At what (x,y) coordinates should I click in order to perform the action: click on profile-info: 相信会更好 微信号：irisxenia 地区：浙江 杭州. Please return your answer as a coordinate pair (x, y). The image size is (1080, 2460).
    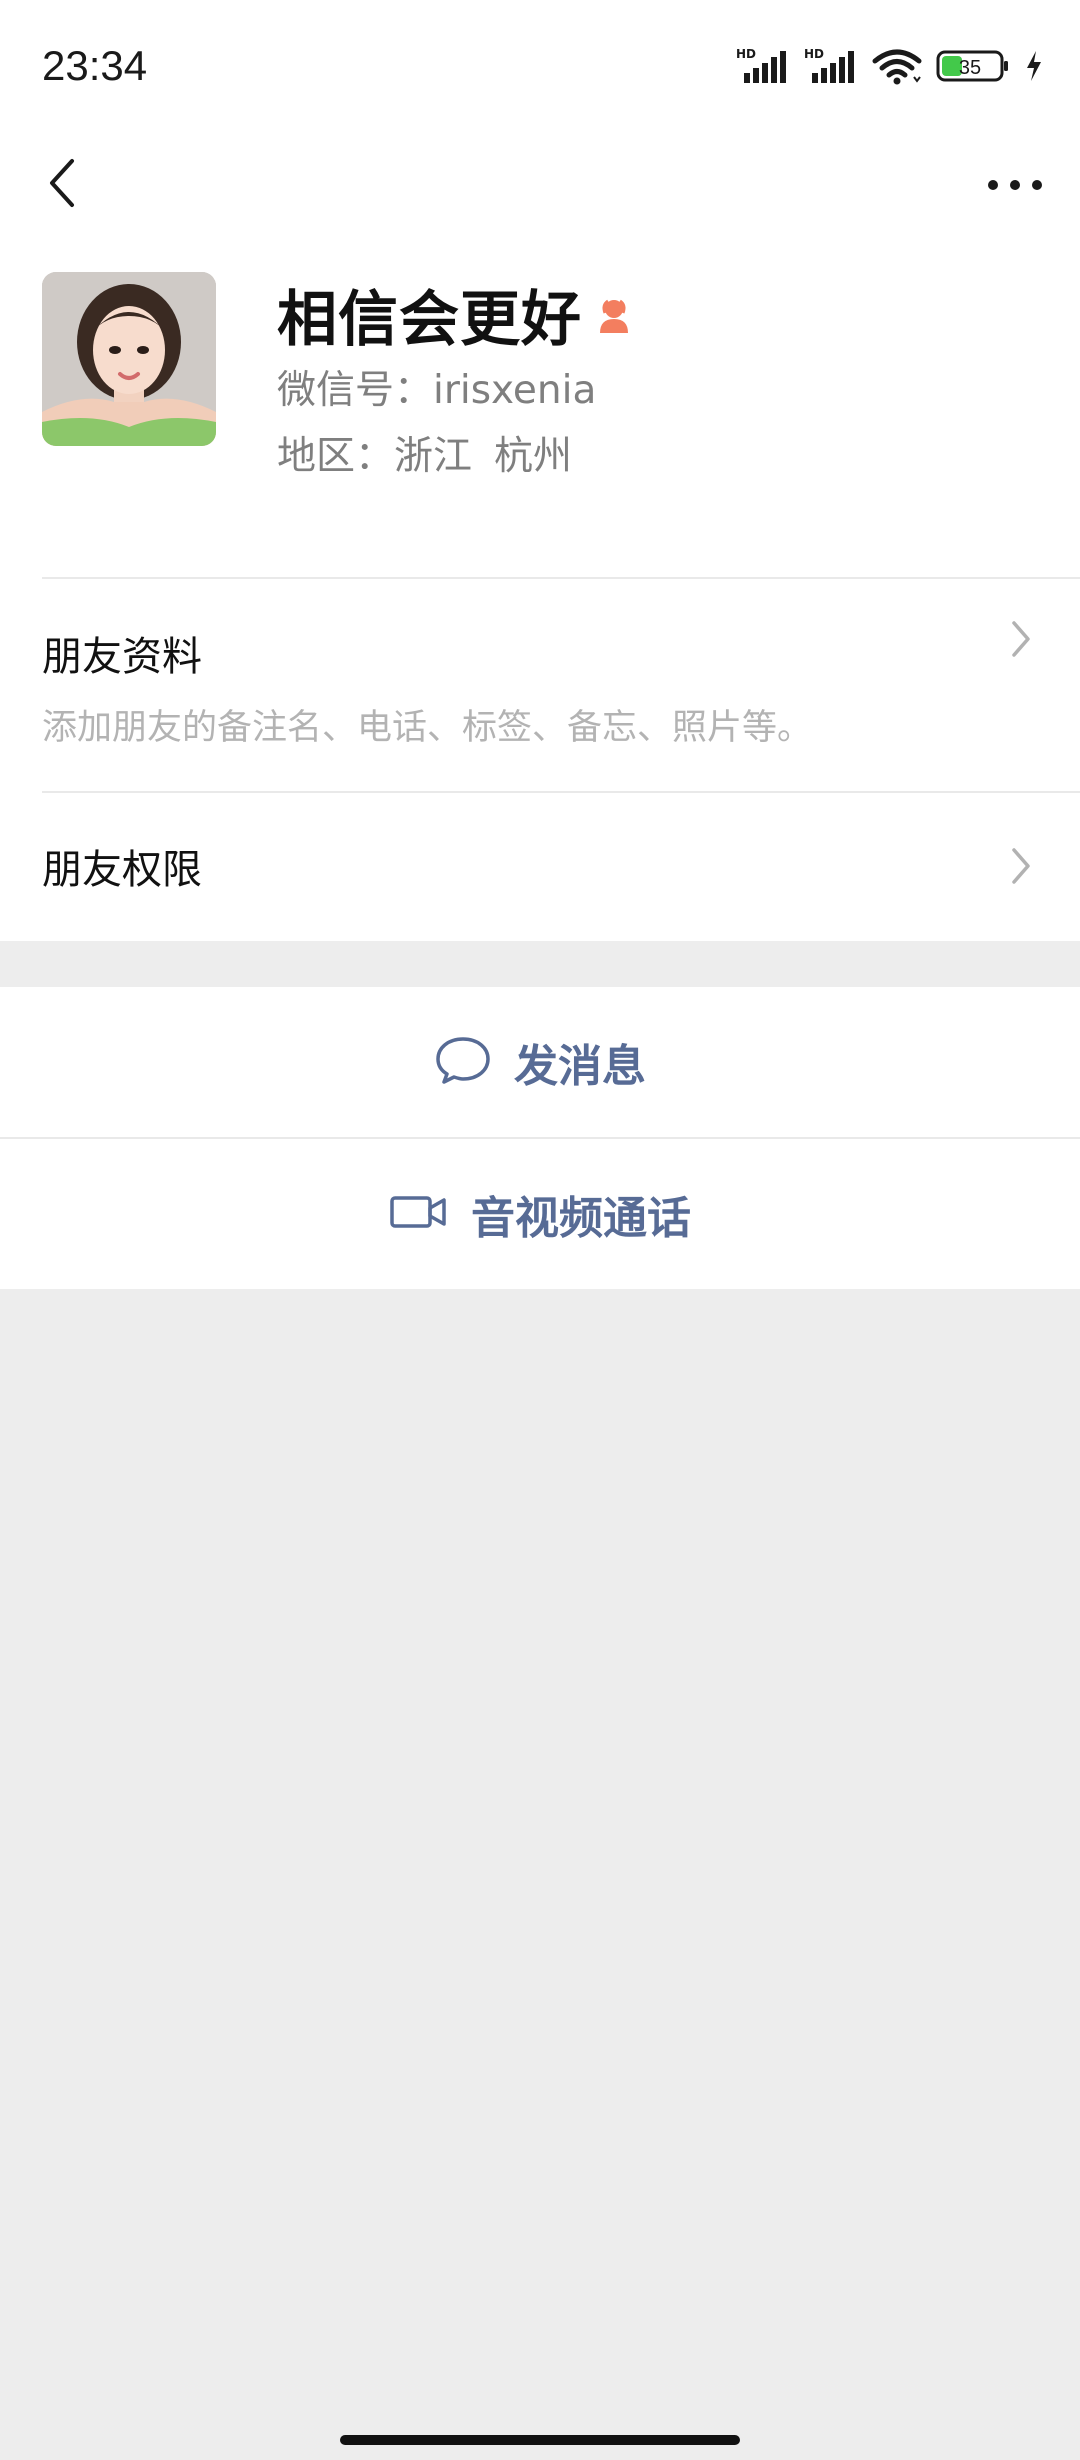
    Looking at the image, I should click on (658, 380).